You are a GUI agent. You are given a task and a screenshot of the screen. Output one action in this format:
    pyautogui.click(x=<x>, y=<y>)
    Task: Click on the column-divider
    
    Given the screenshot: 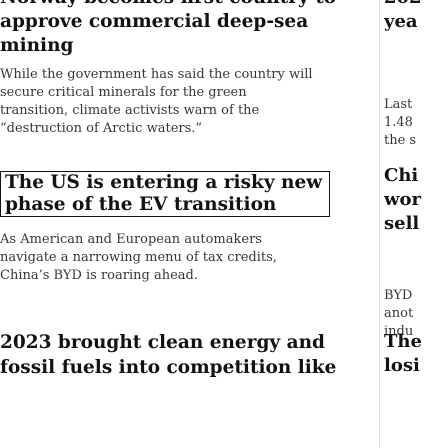 What is the action you would take?
    pyautogui.click(x=379, y=224)
    